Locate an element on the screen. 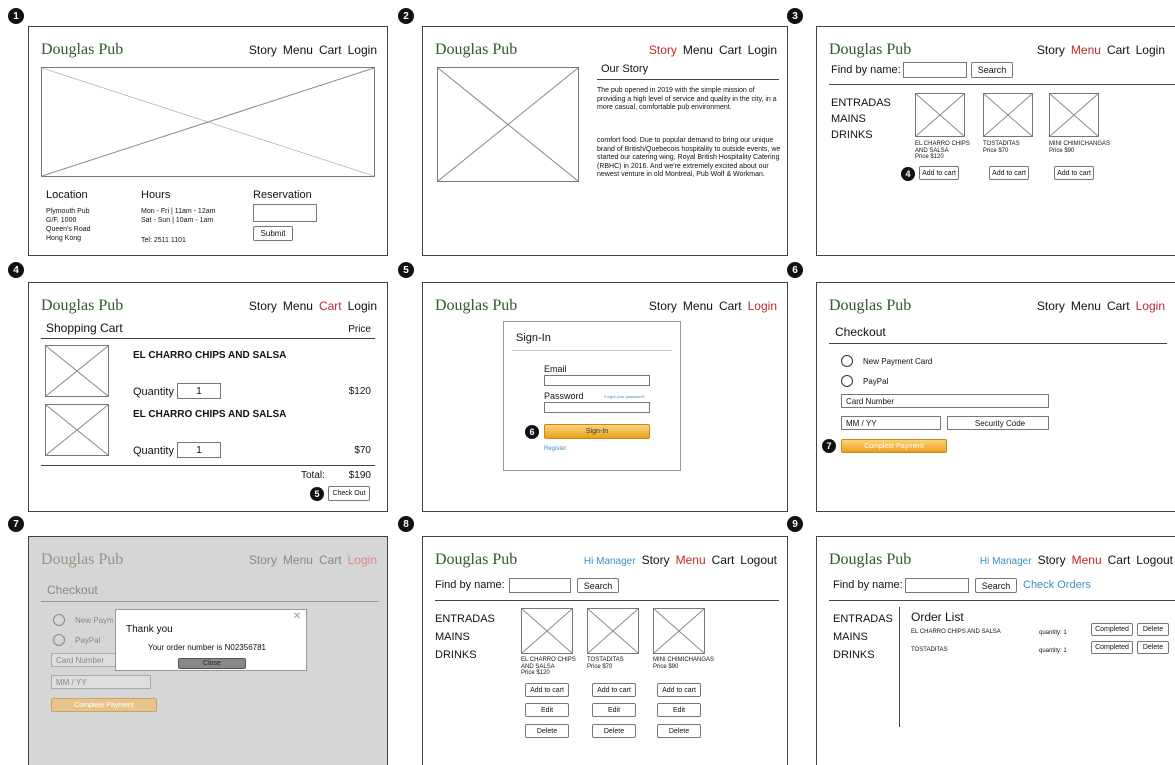  card-number-field: Card Number is located at coordinates (945, 401).